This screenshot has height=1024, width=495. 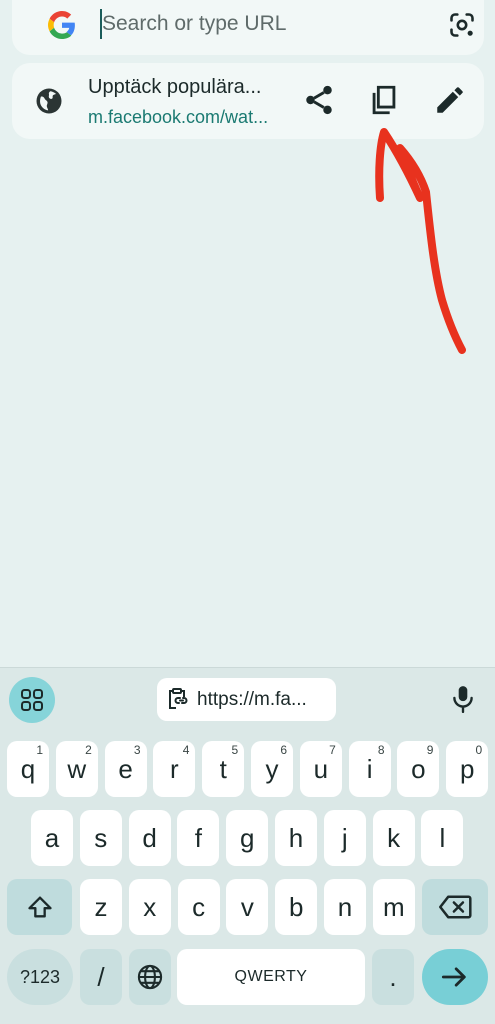 I want to click on symbols-key: ?123, so click(x=40, y=977).